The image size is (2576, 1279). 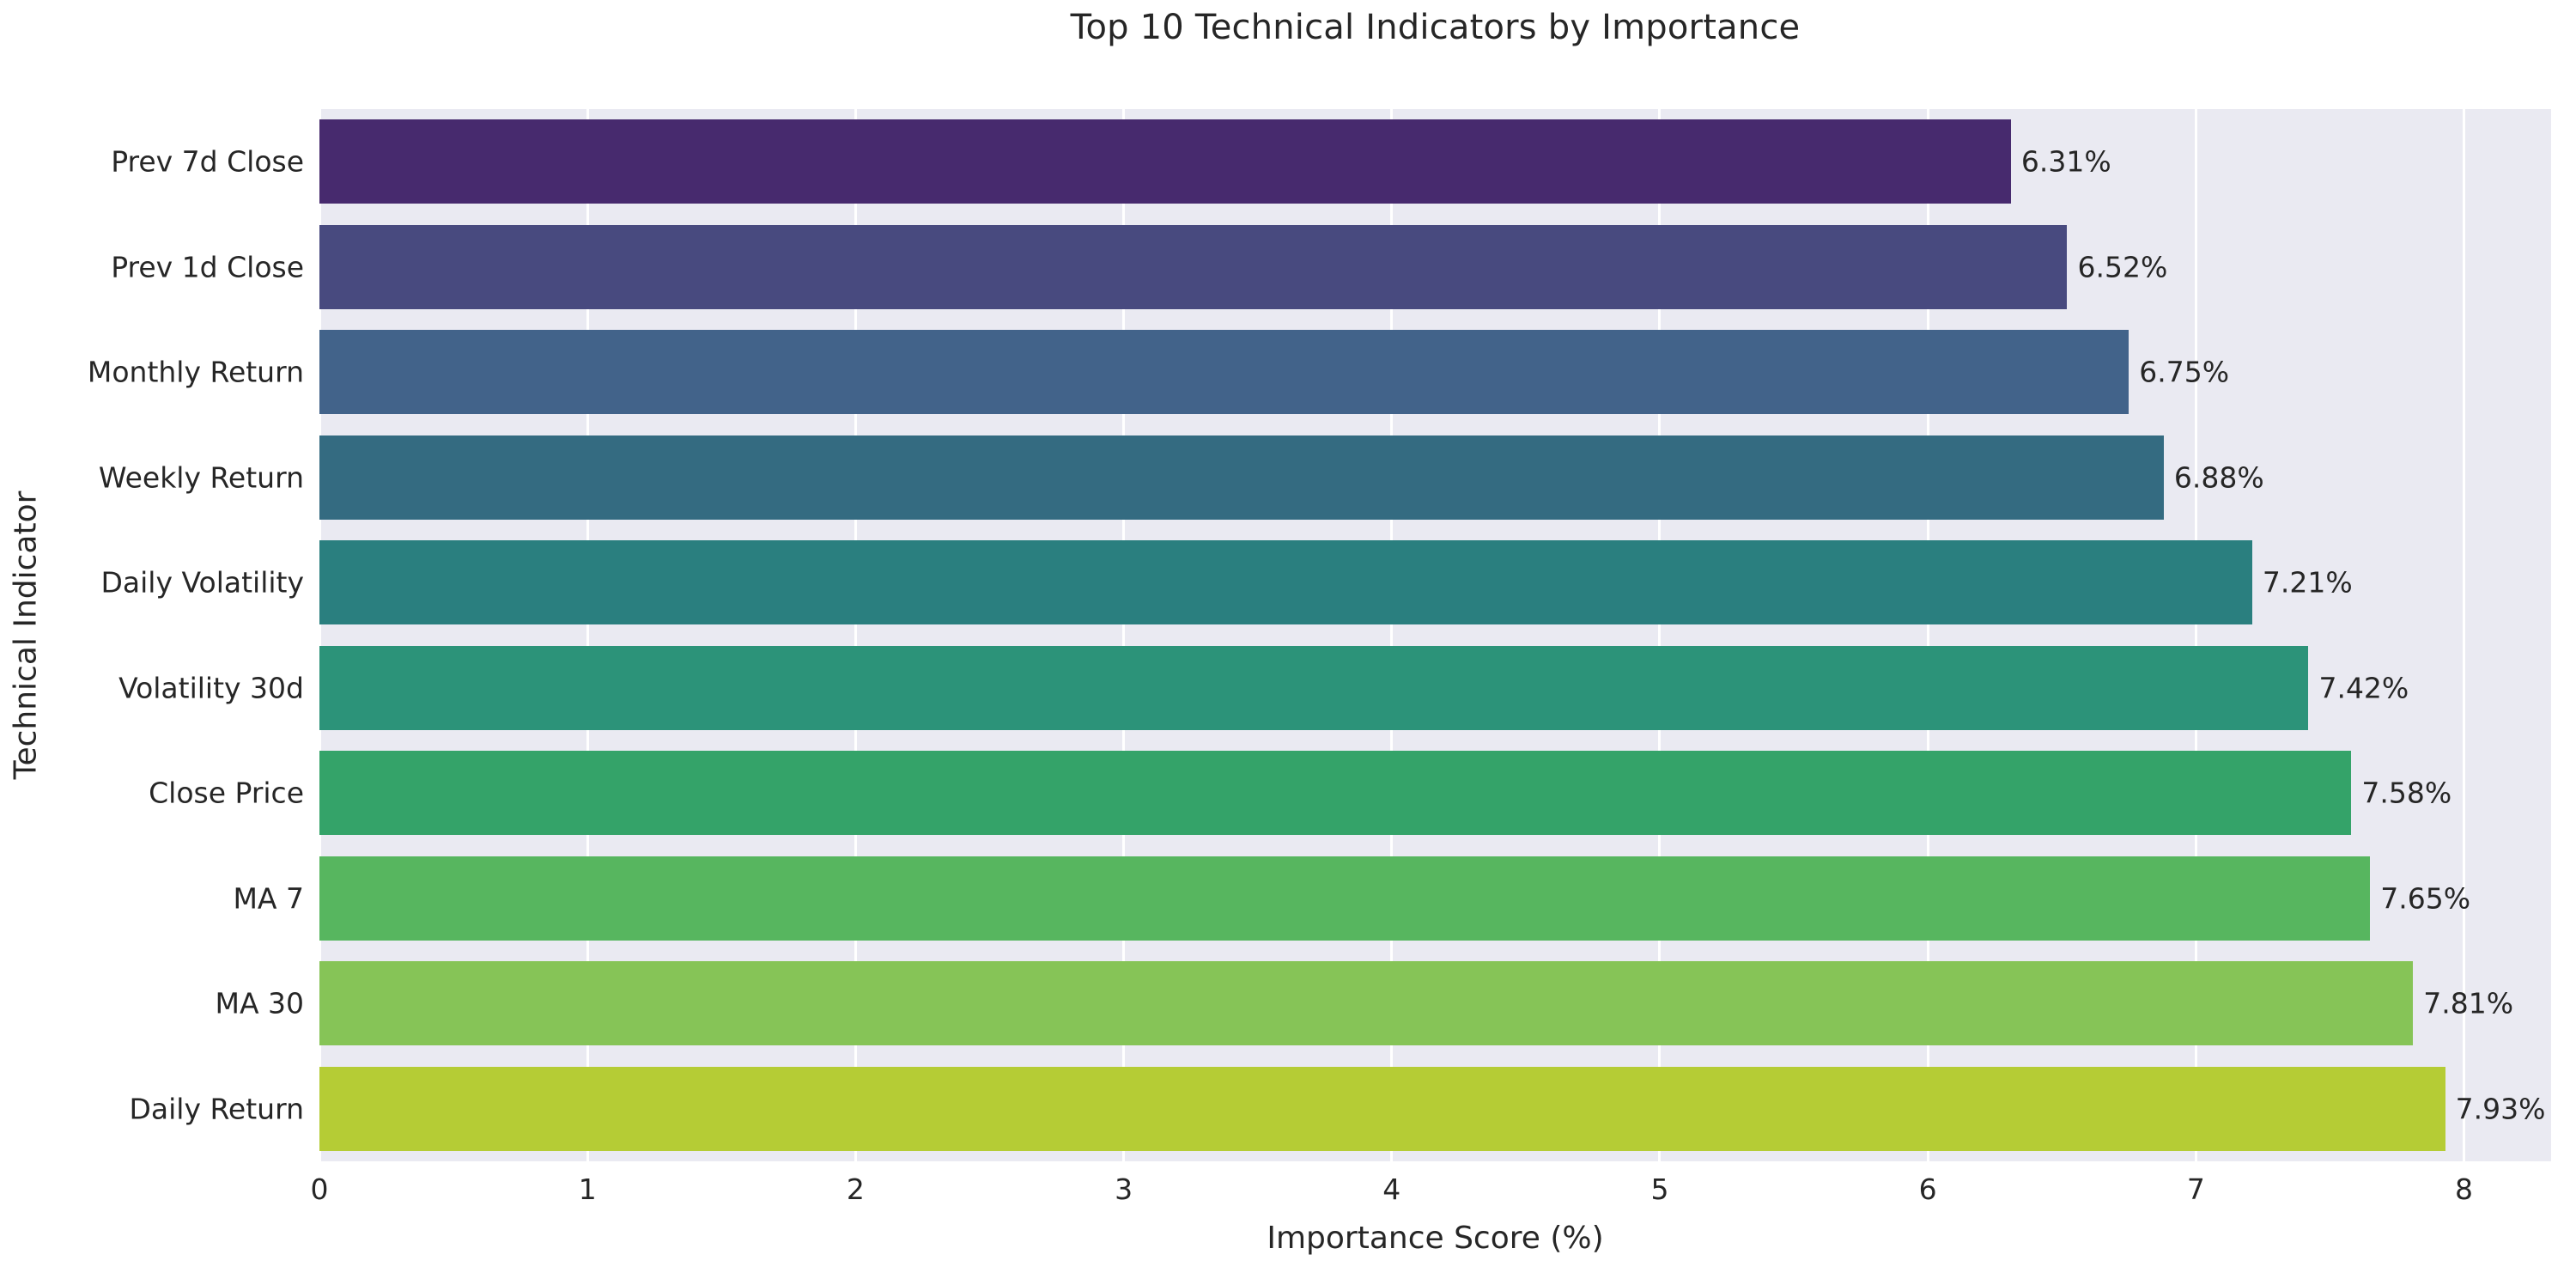 What do you see at coordinates (2468, 1003) in the screenshot?
I see `bar-value-label: 7.81%` at bounding box center [2468, 1003].